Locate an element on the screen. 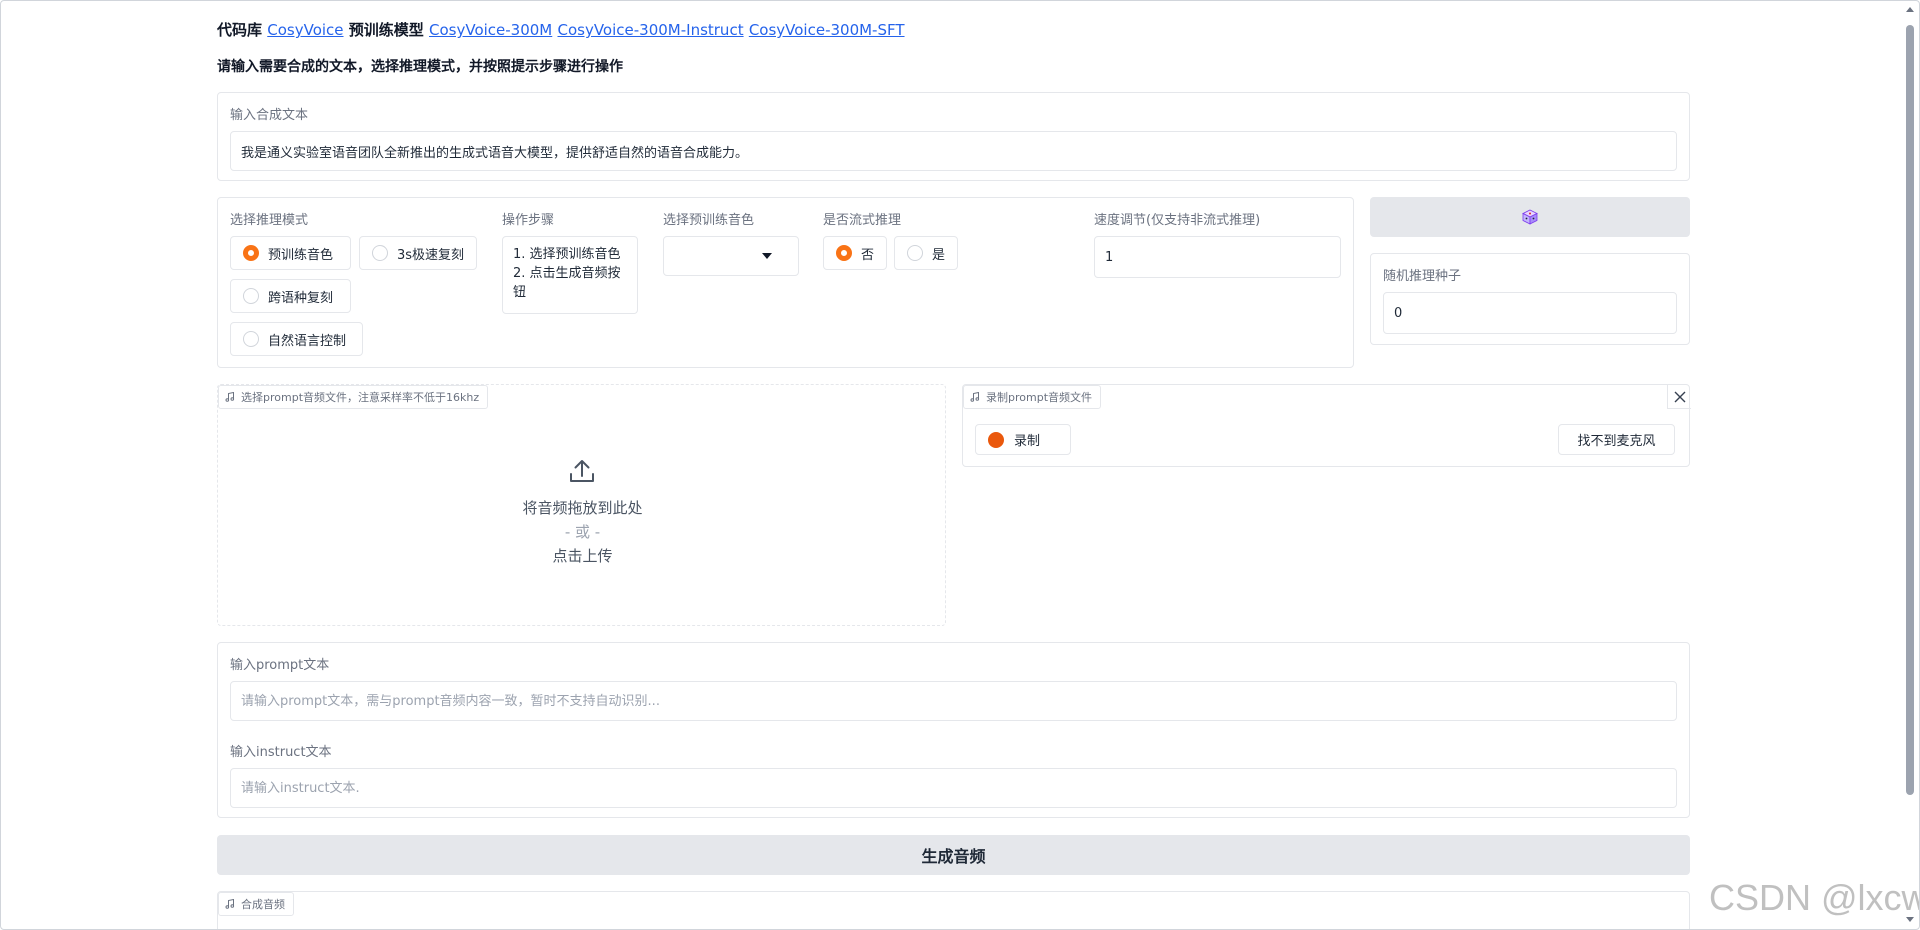 The height and width of the screenshot is (930, 1920). scrollbar-up-arrow is located at coordinates (1910, 9).